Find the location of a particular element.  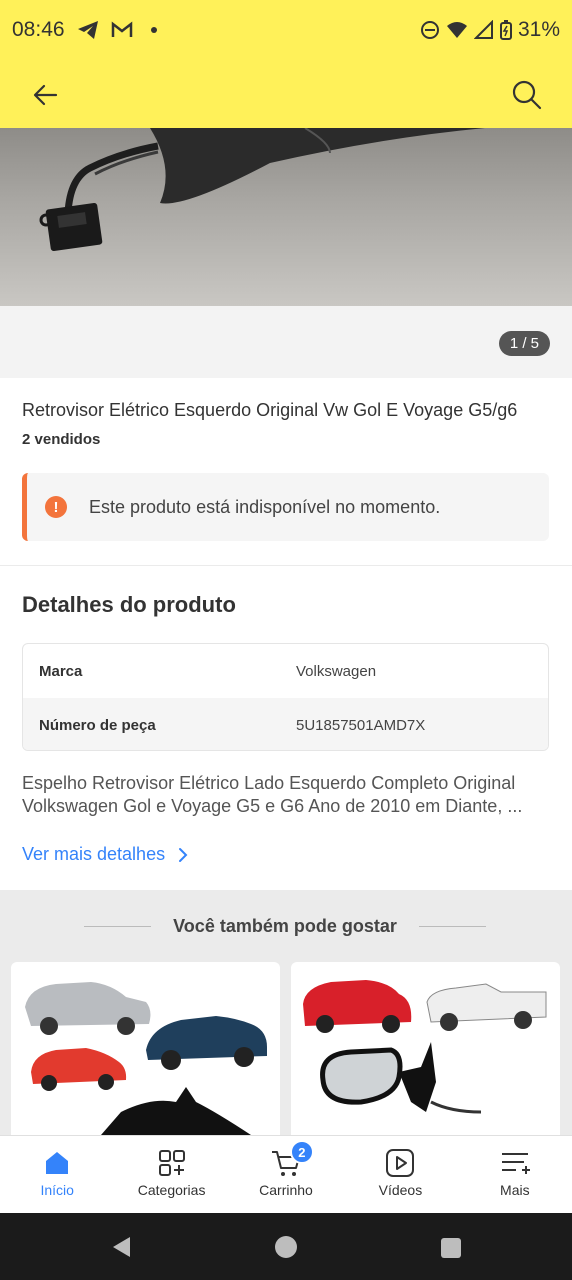

spec-value: 5U1857501AMD7X is located at coordinates (361, 725).